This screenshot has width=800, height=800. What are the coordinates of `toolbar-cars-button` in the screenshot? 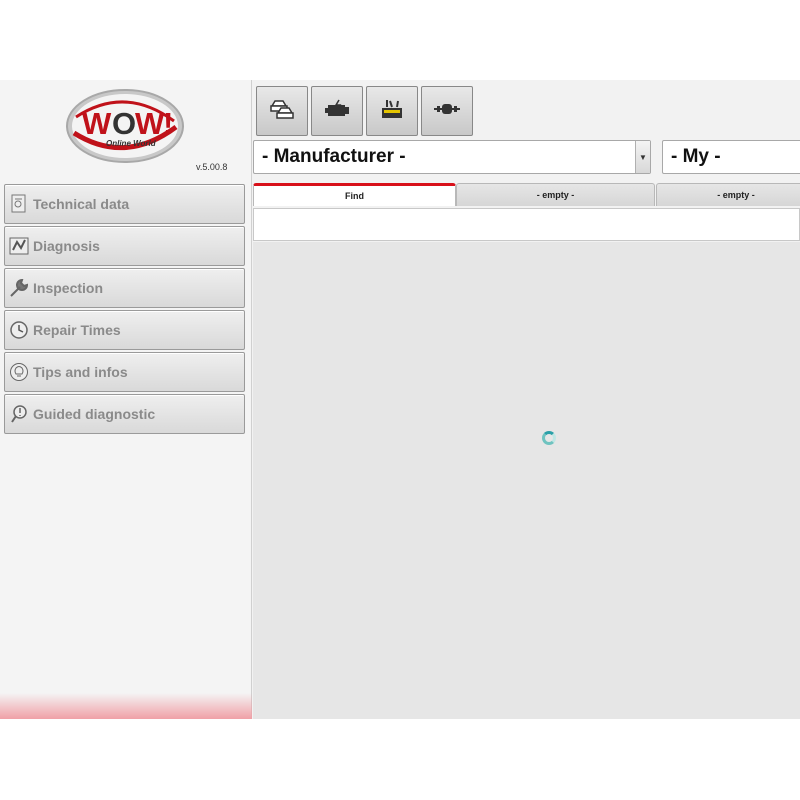 It's located at (282, 111).